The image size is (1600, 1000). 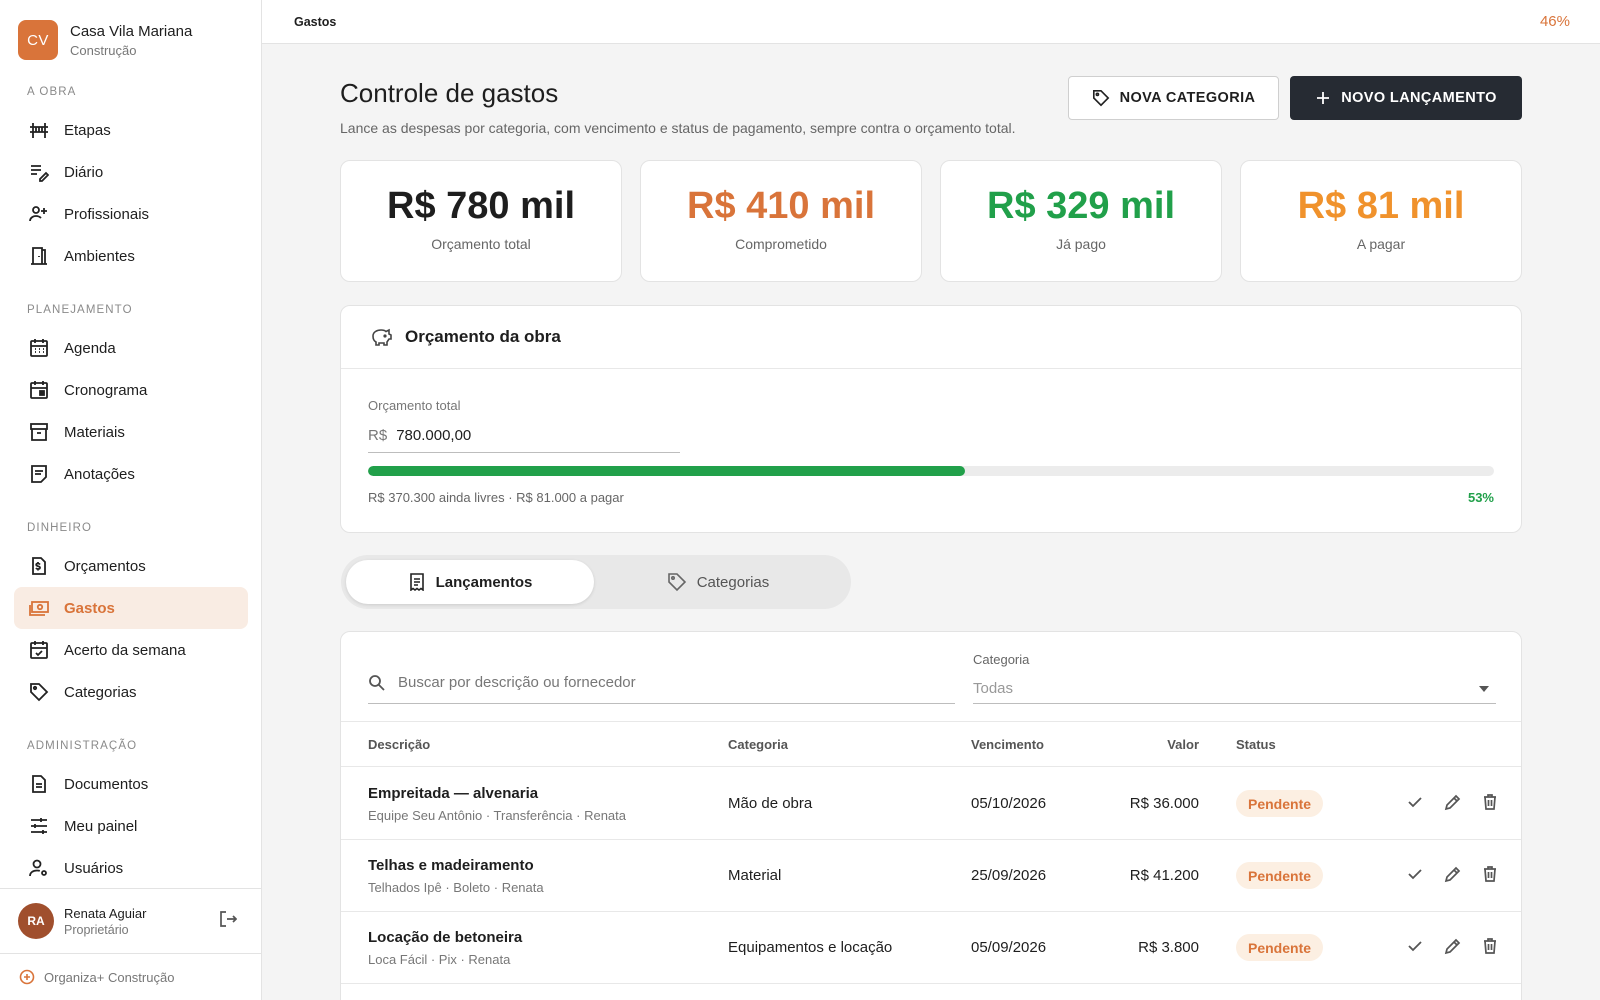 What do you see at coordinates (1009, 803) in the screenshot?
I see `row-due-date: 05/10/2026` at bounding box center [1009, 803].